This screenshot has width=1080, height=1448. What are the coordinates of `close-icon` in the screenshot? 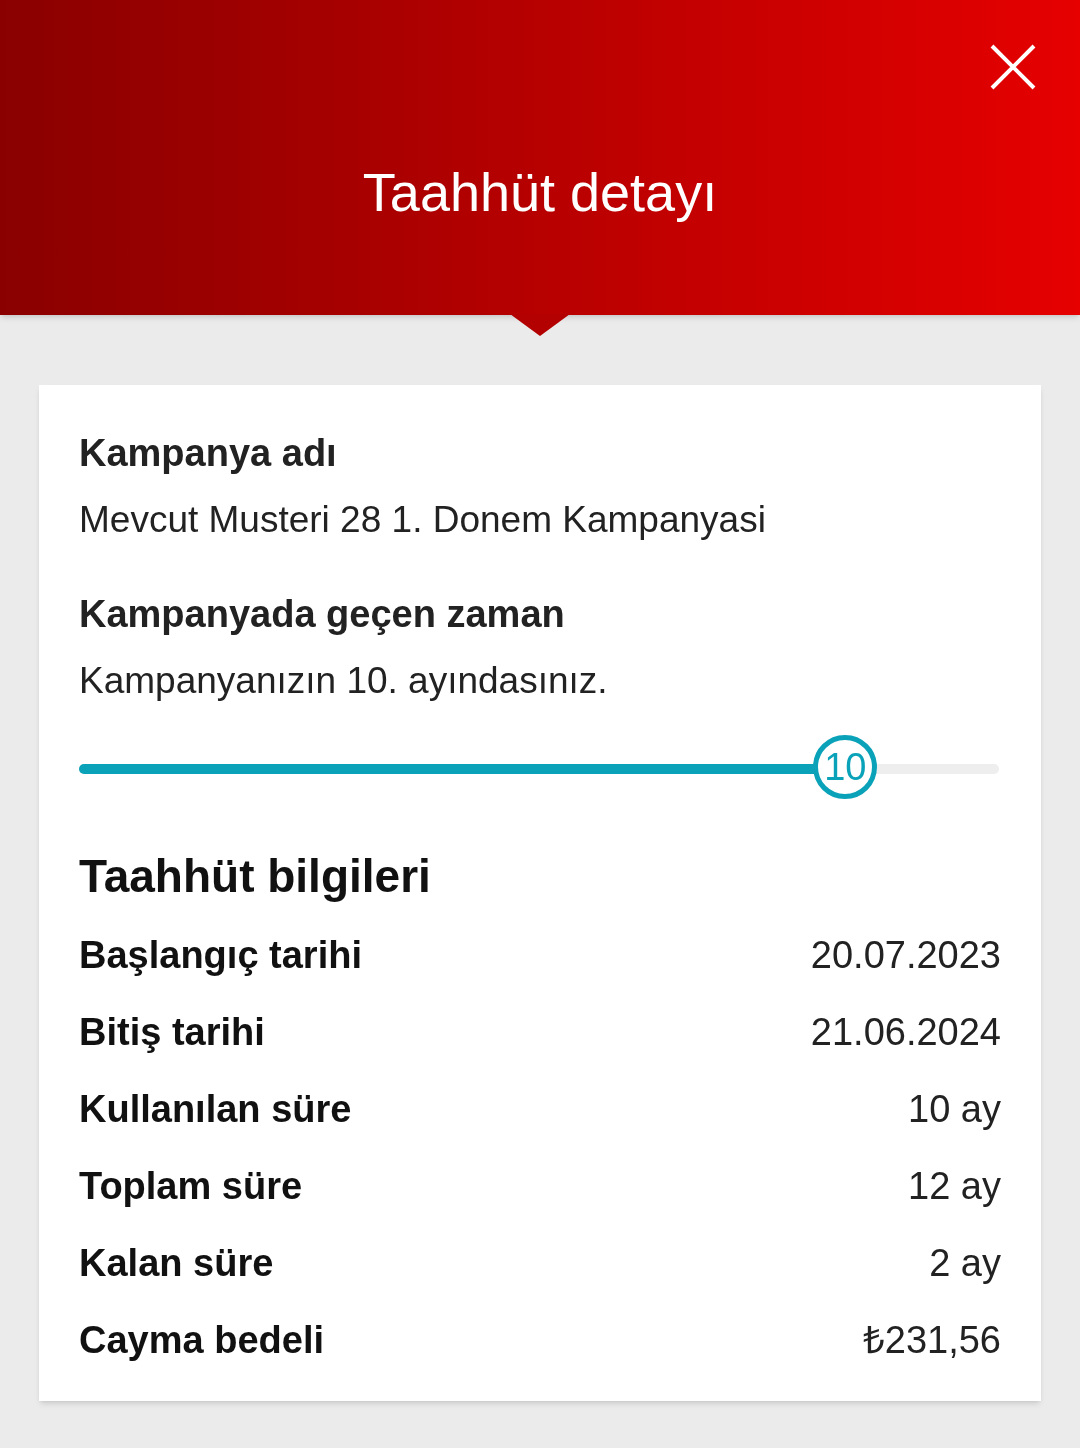 It's located at (1013, 67).